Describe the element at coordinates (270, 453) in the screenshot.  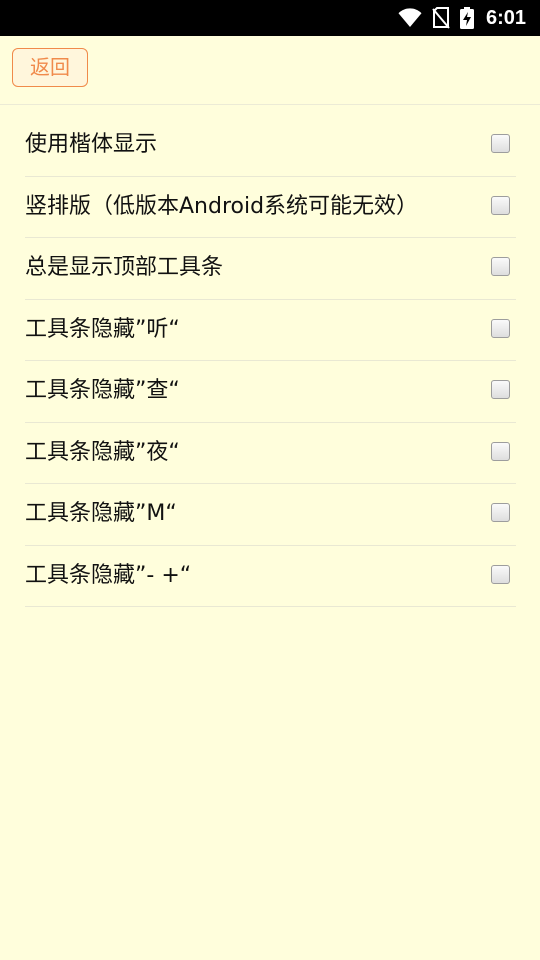
I see `setting-row-hide-night: 工具条隐藏”夜“` at that location.